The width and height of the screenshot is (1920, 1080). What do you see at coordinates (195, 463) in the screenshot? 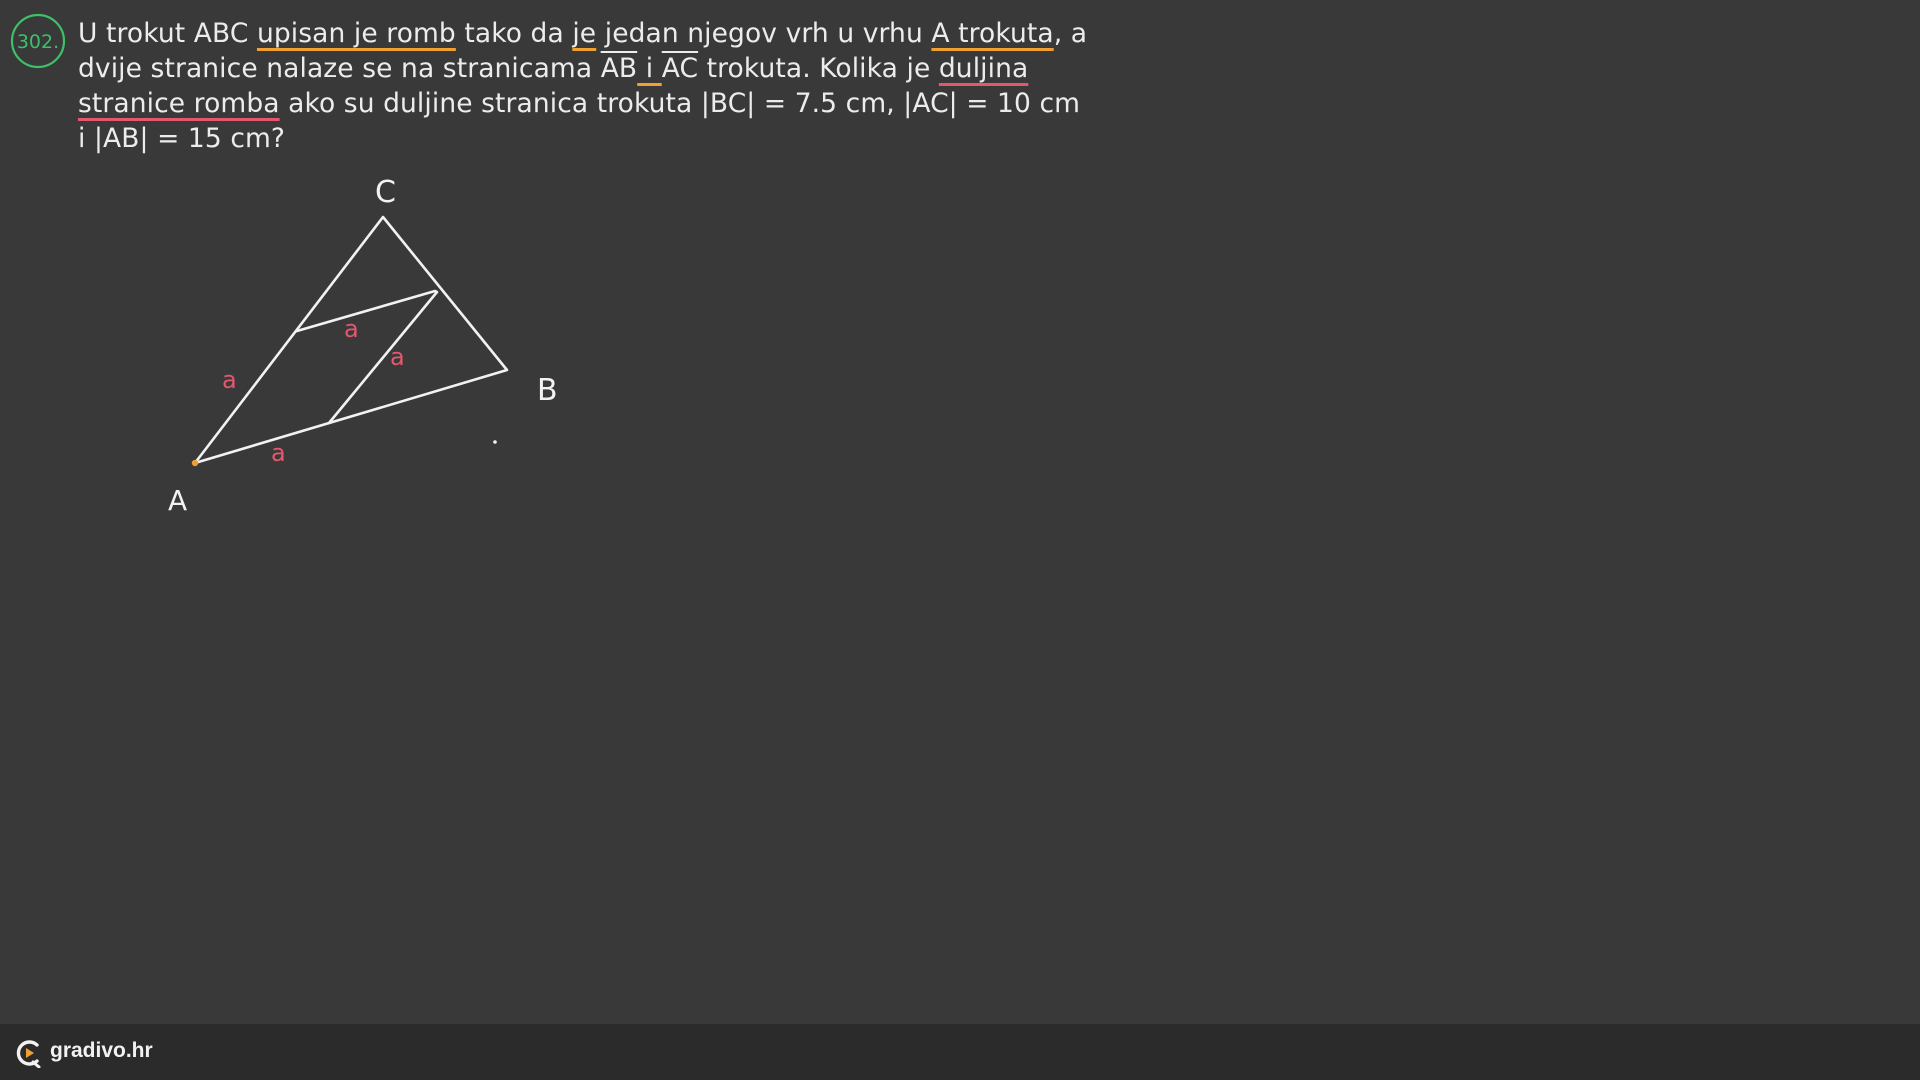
I see `vertex-a-dot` at bounding box center [195, 463].